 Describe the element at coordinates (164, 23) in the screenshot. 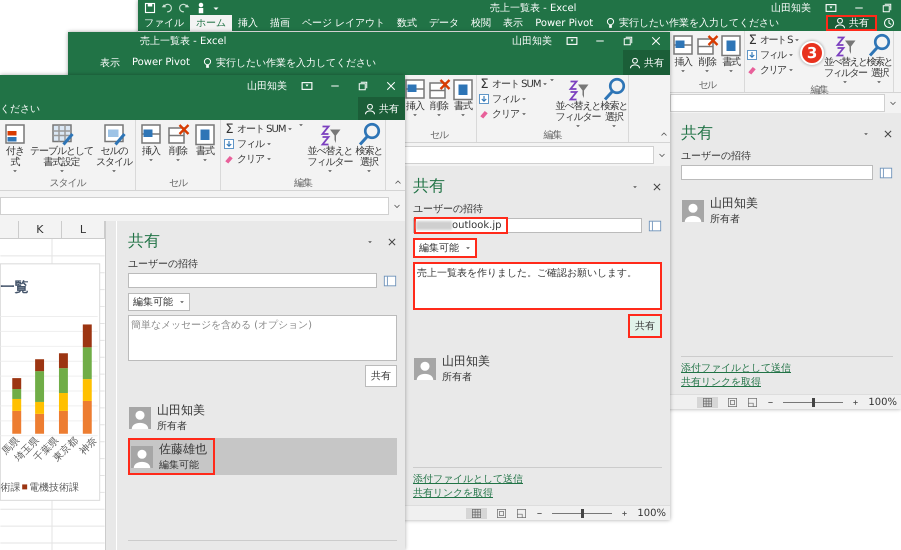

I see `ribbon-tab: ファイル` at that location.